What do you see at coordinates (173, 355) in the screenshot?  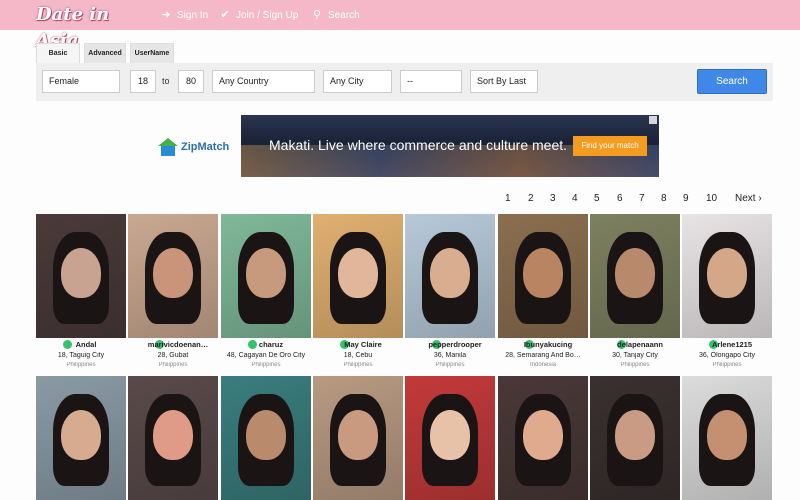 I see `profile-age-city: 28, Gubat` at bounding box center [173, 355].